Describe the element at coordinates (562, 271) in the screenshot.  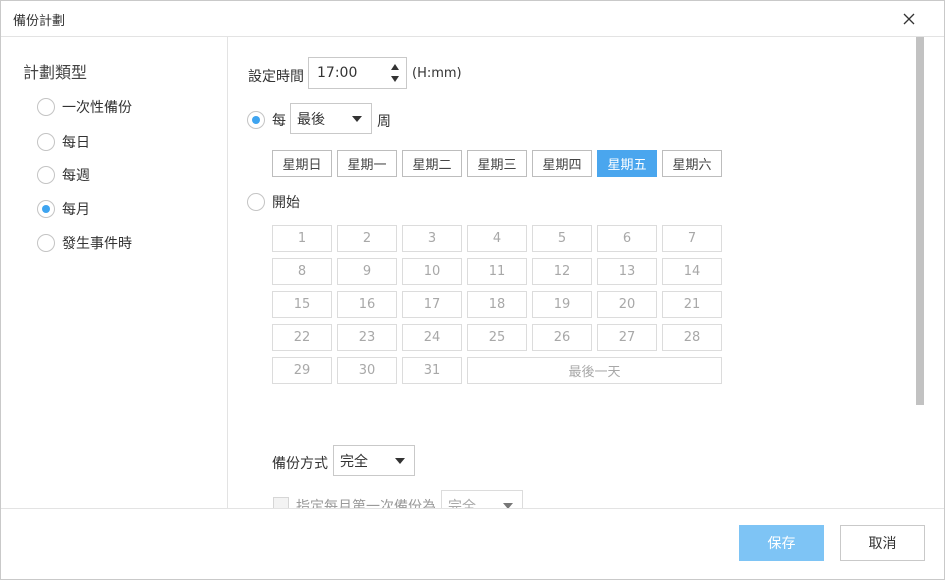
I see `day-button: 12` at that location.